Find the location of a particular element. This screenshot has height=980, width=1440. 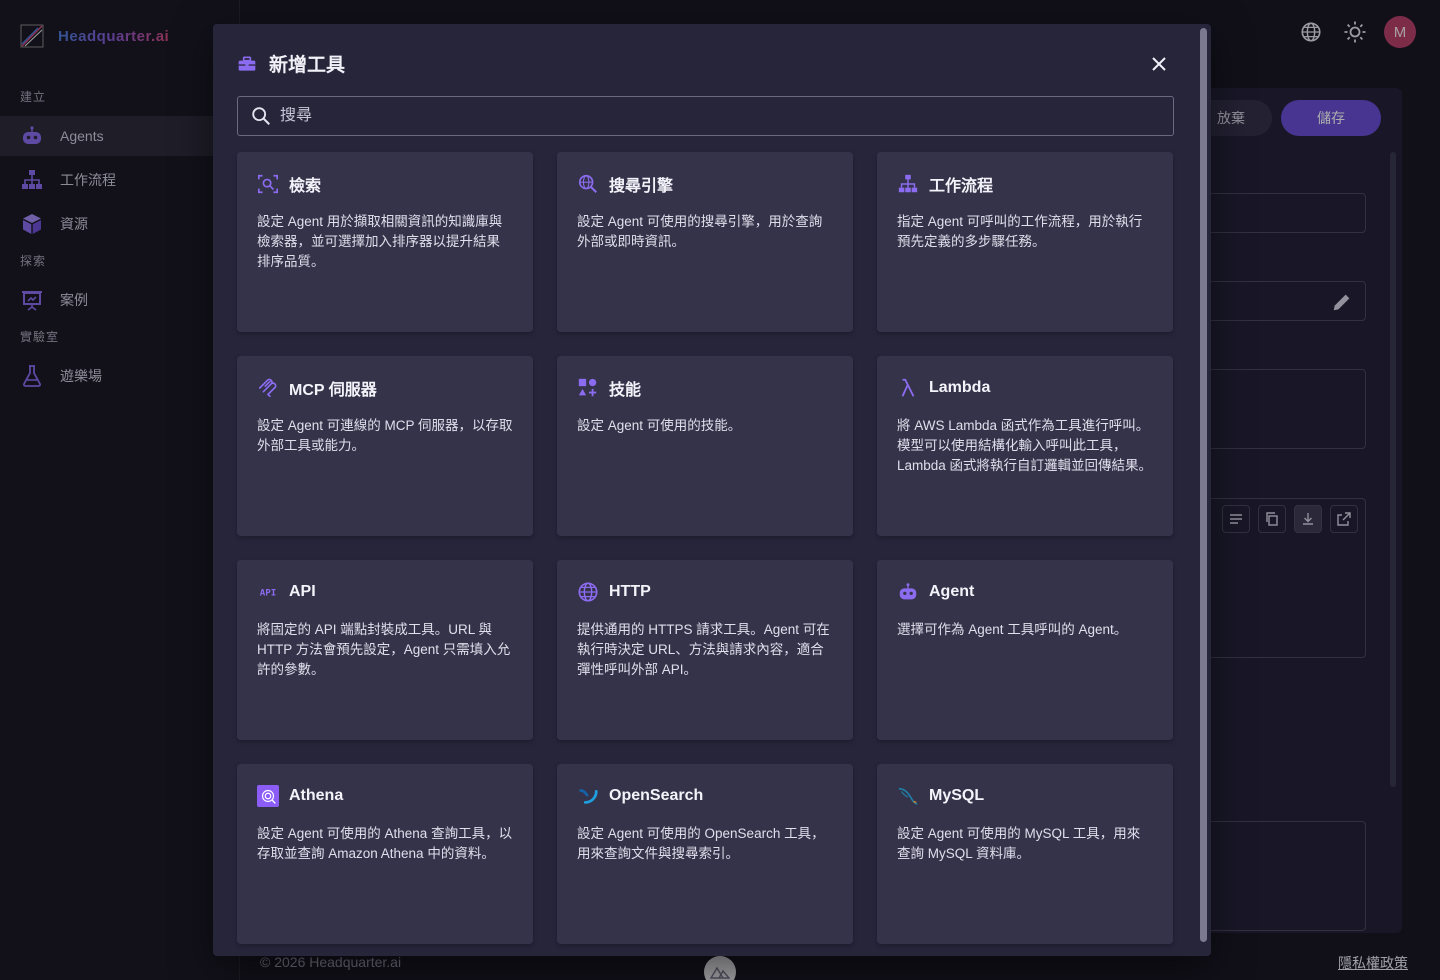

tool-card-search-engine: 搜尋引擎 設定 Agent 可使用的搜尋引擎，用於查詢外部或即時資訊。 is located at coordinates (705, 242).